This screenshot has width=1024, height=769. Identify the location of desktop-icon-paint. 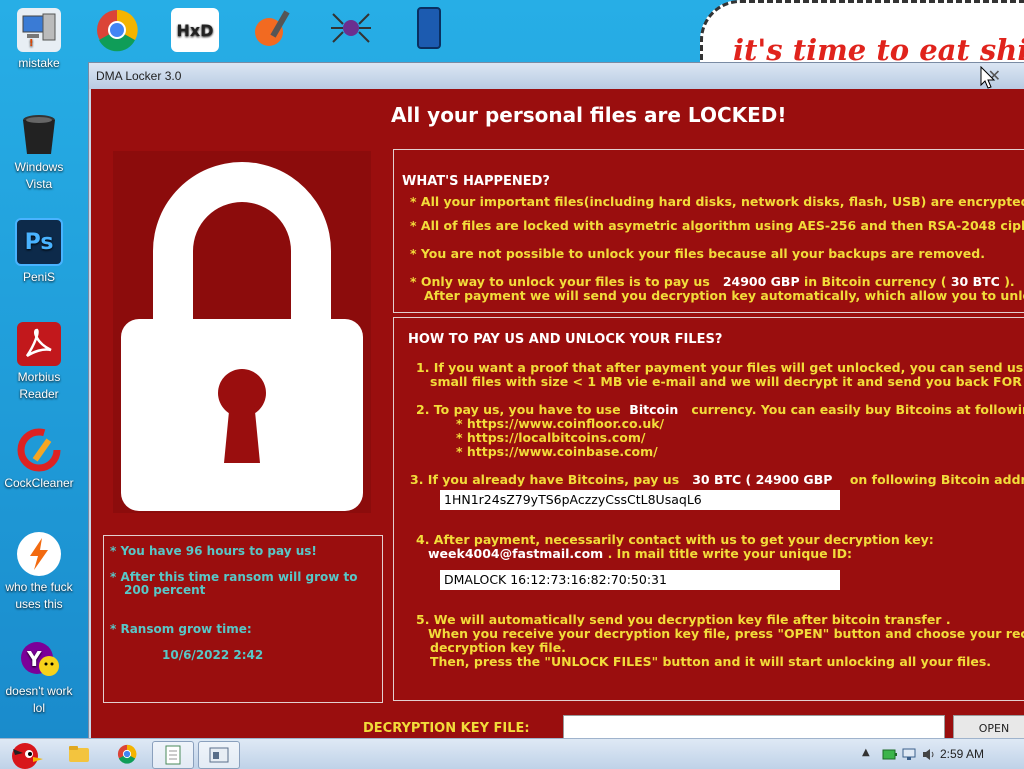
(273, 29).